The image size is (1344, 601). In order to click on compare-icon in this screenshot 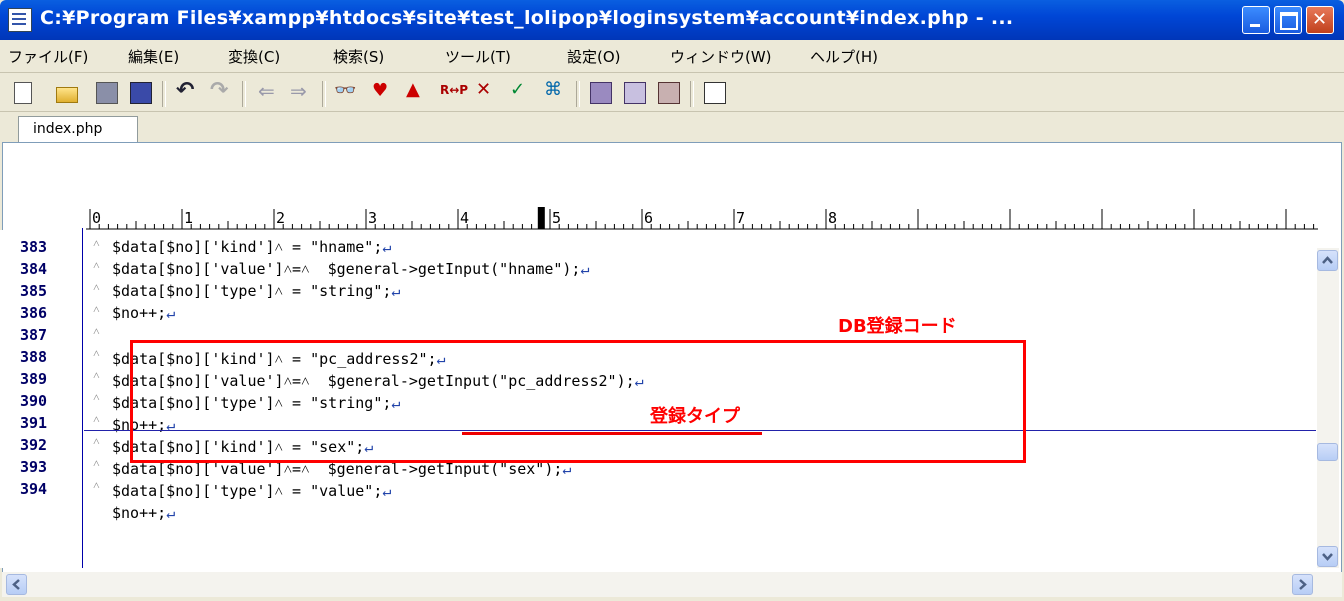, I will do `click(601, 93)`.